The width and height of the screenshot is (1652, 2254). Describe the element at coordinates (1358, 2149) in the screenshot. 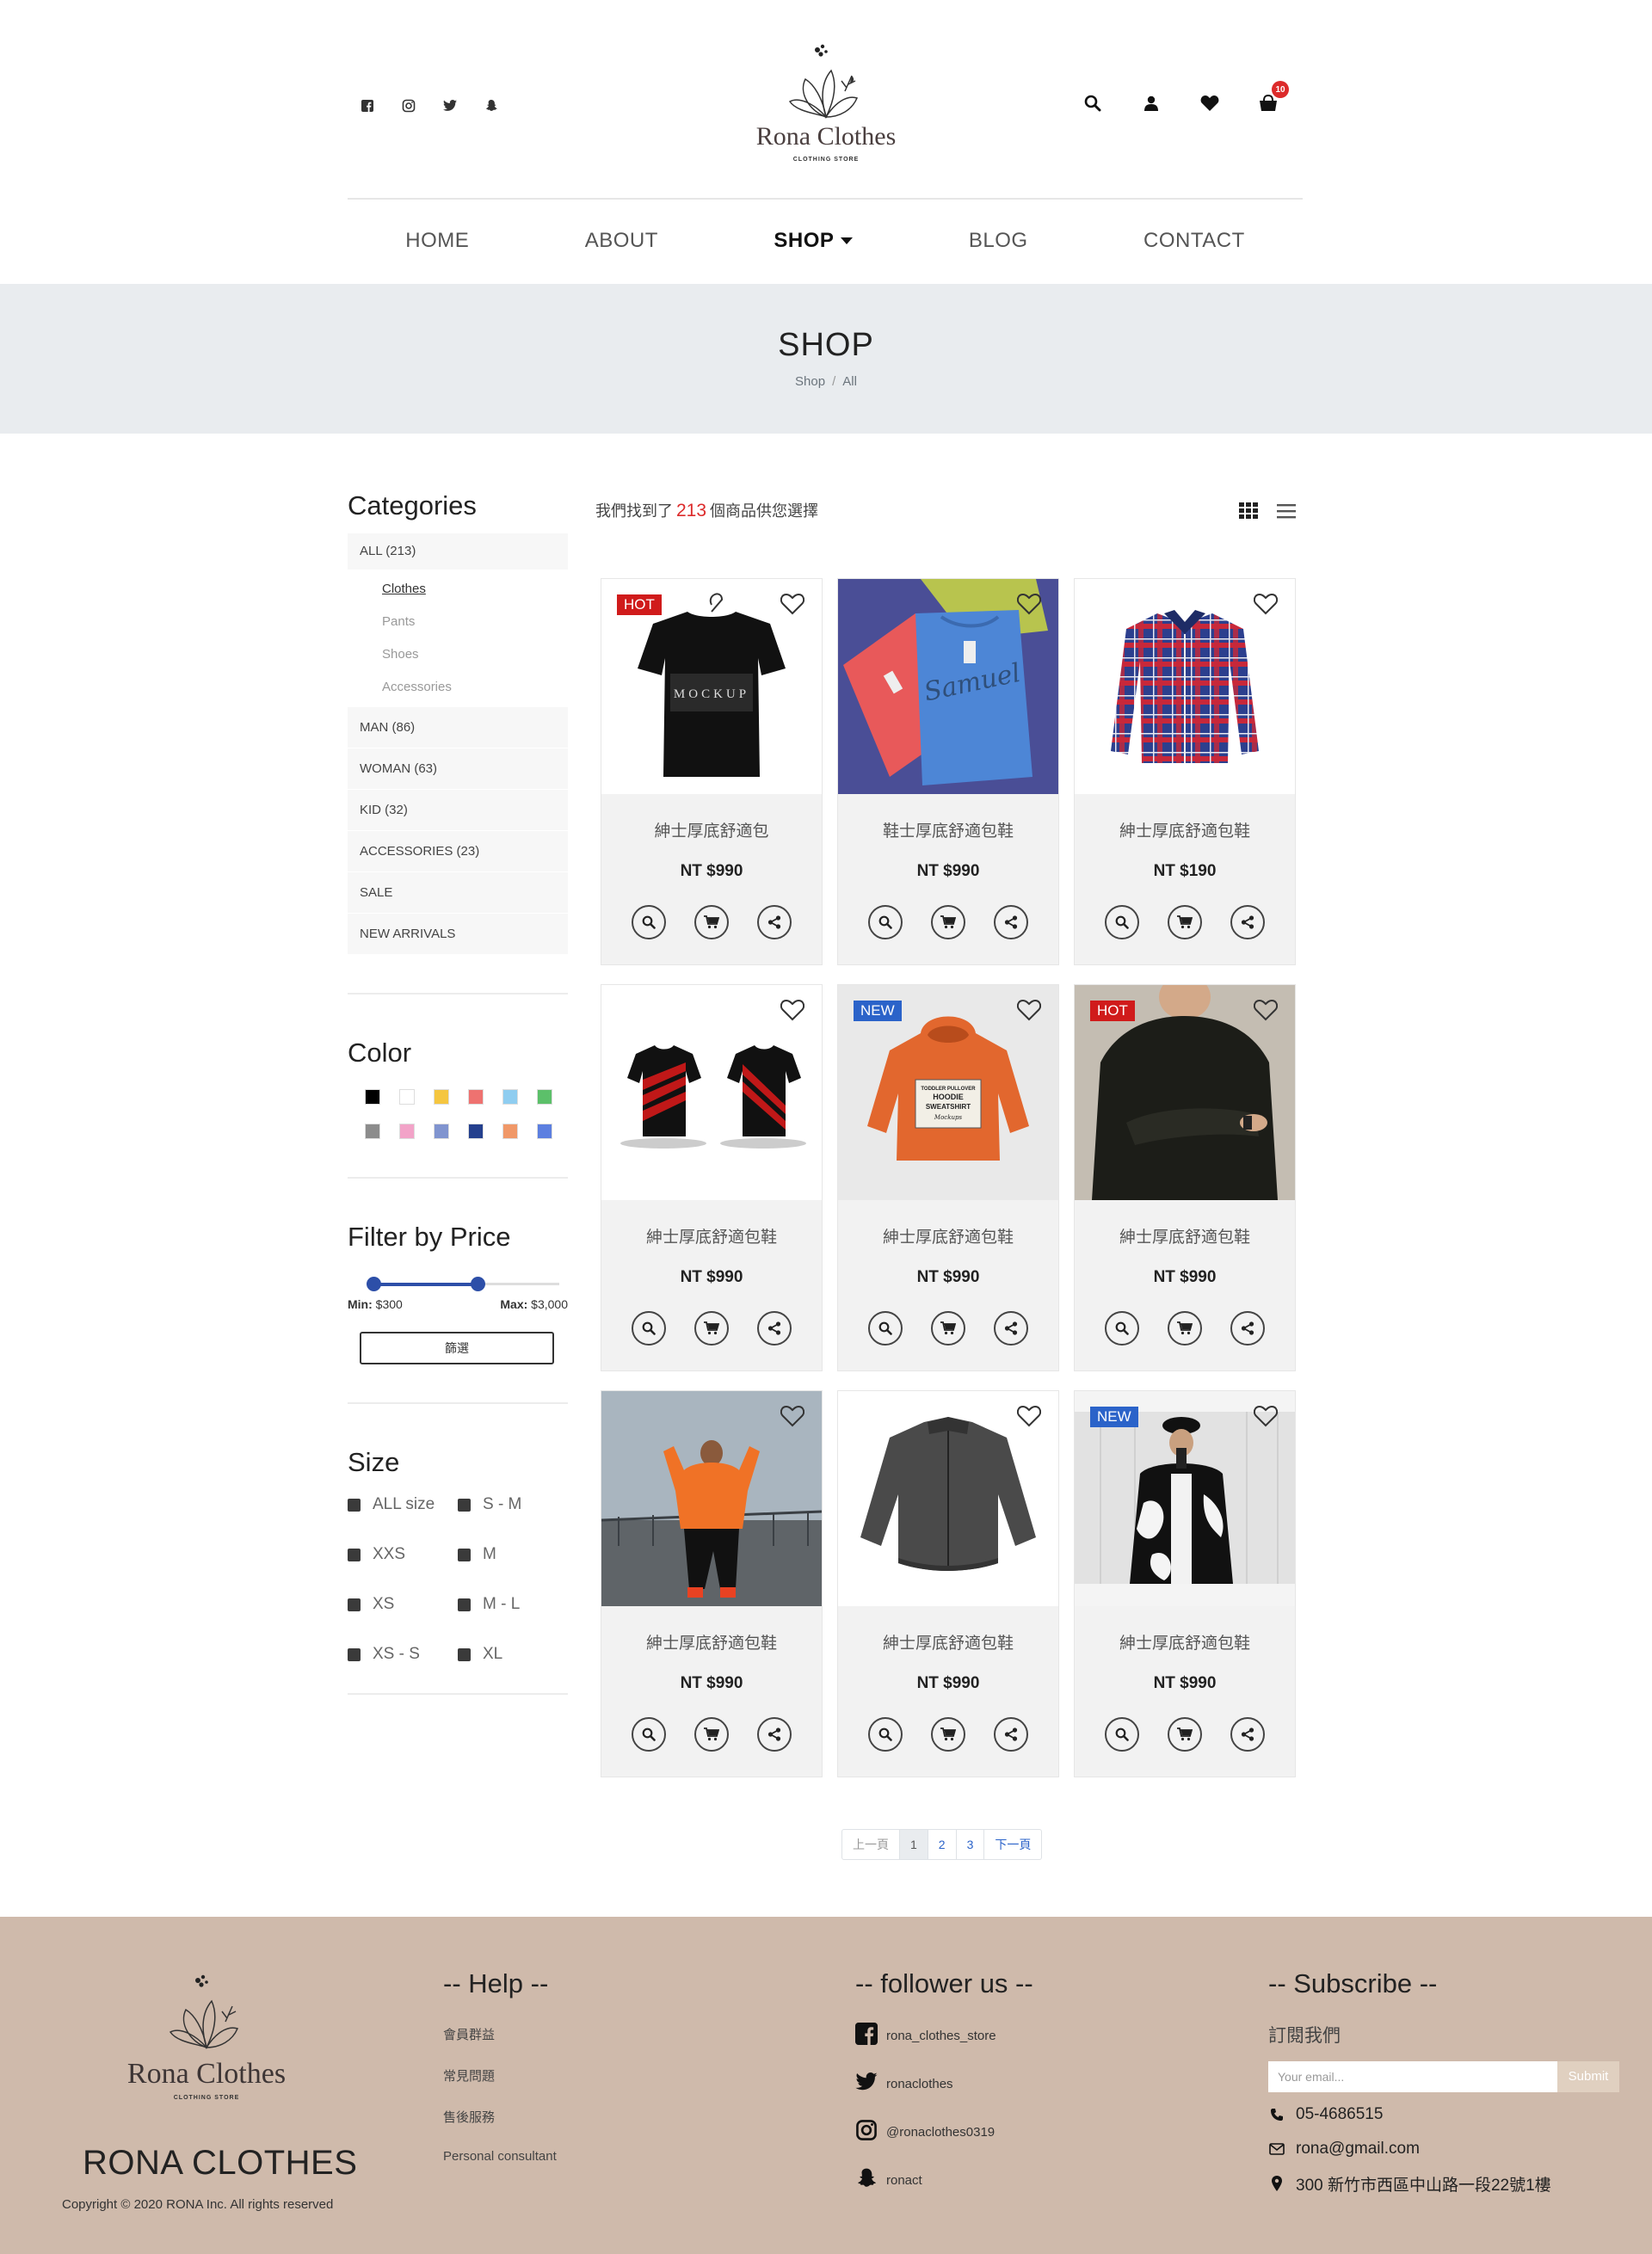

I see `contact-email-text: rona@gmail.com` at that location.